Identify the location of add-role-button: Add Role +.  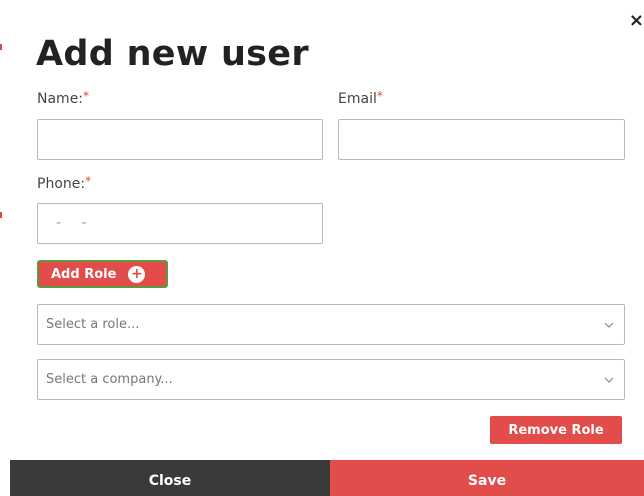
(102, 274).